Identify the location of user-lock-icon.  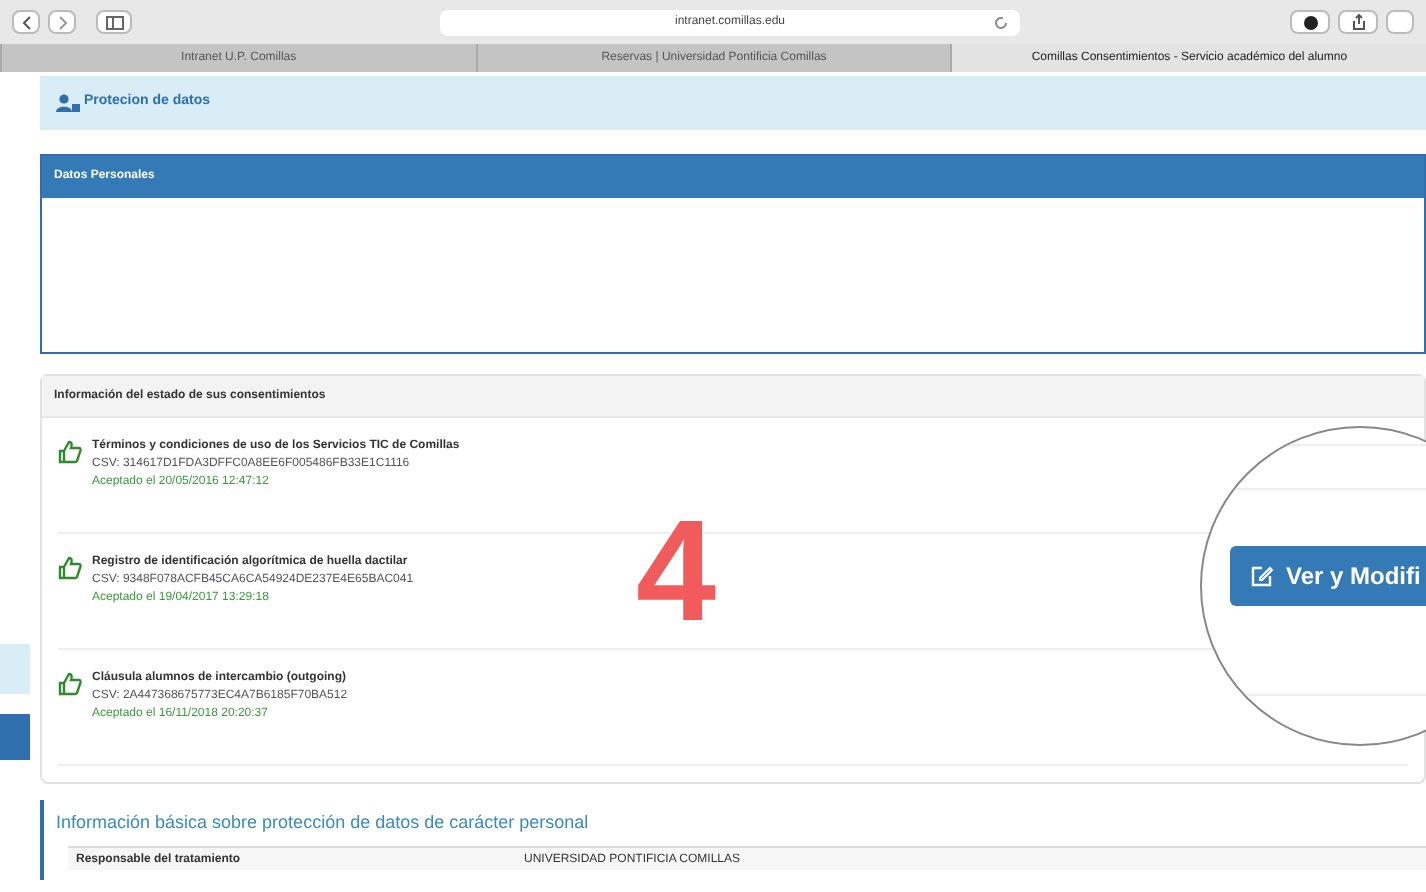
(68, 103).